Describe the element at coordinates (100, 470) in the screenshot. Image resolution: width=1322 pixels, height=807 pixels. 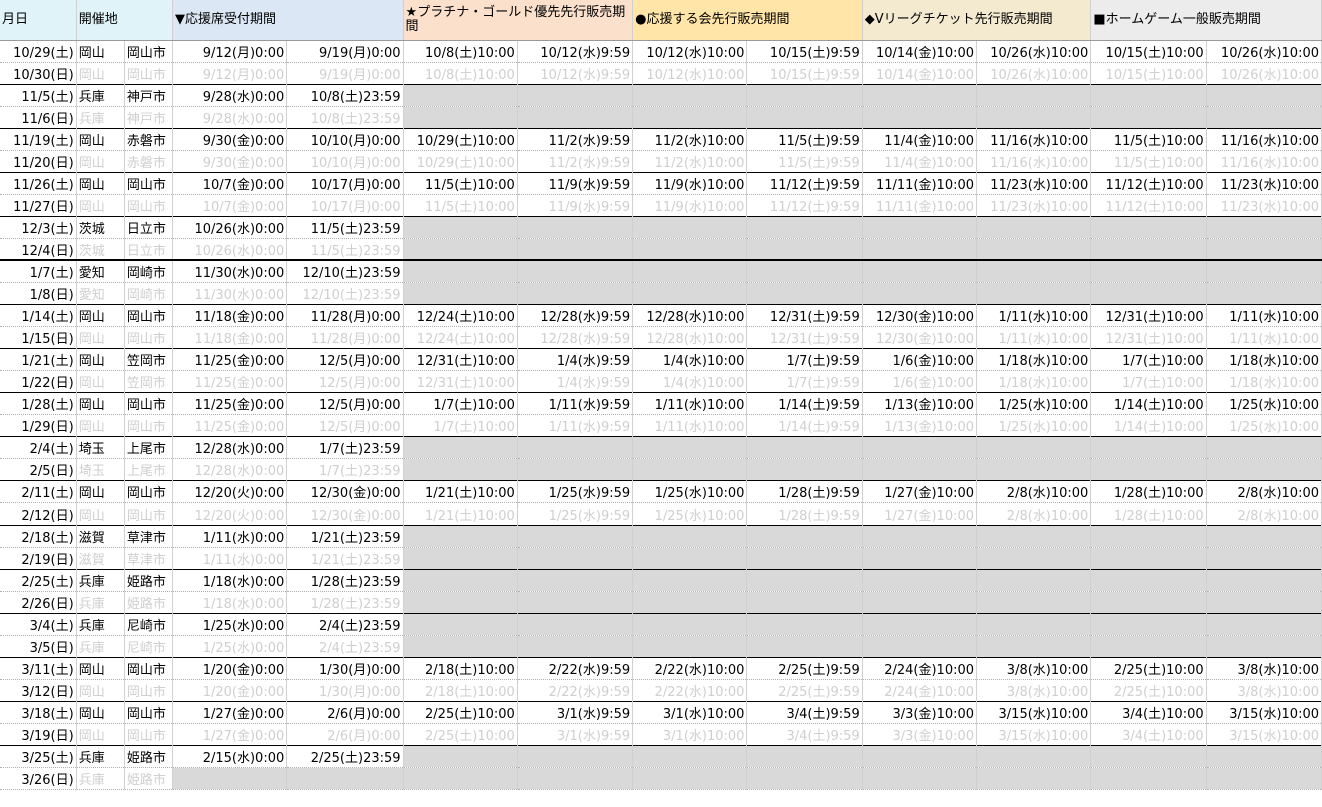
I see `cell-prefecture: 埼玉` at that location.